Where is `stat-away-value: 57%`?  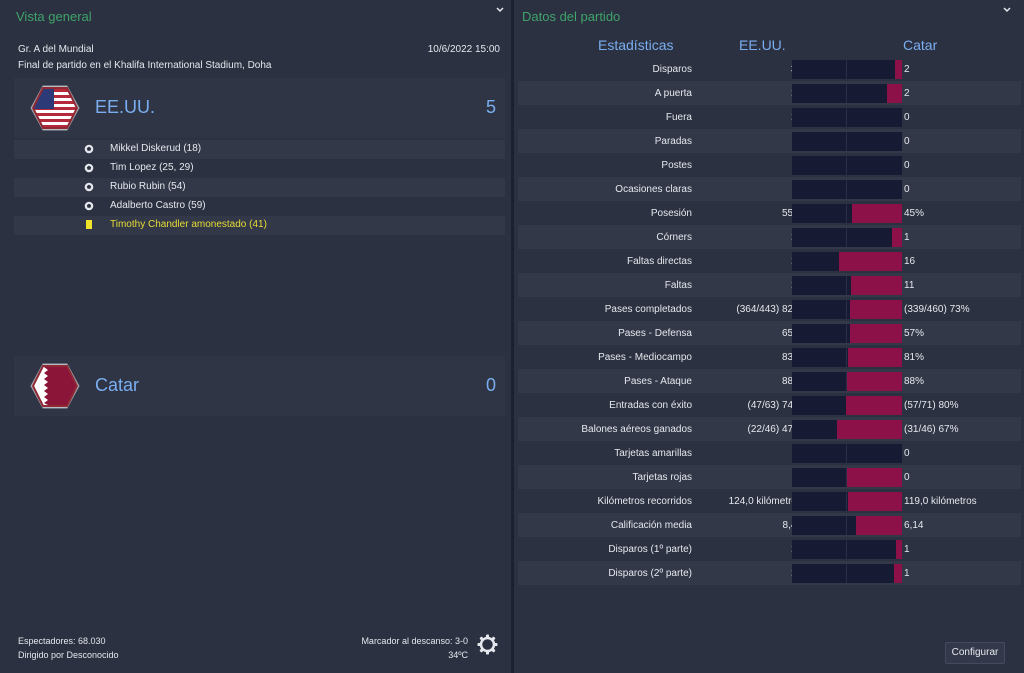 stat-away-value: 57% is located at coordinates (914, 333).